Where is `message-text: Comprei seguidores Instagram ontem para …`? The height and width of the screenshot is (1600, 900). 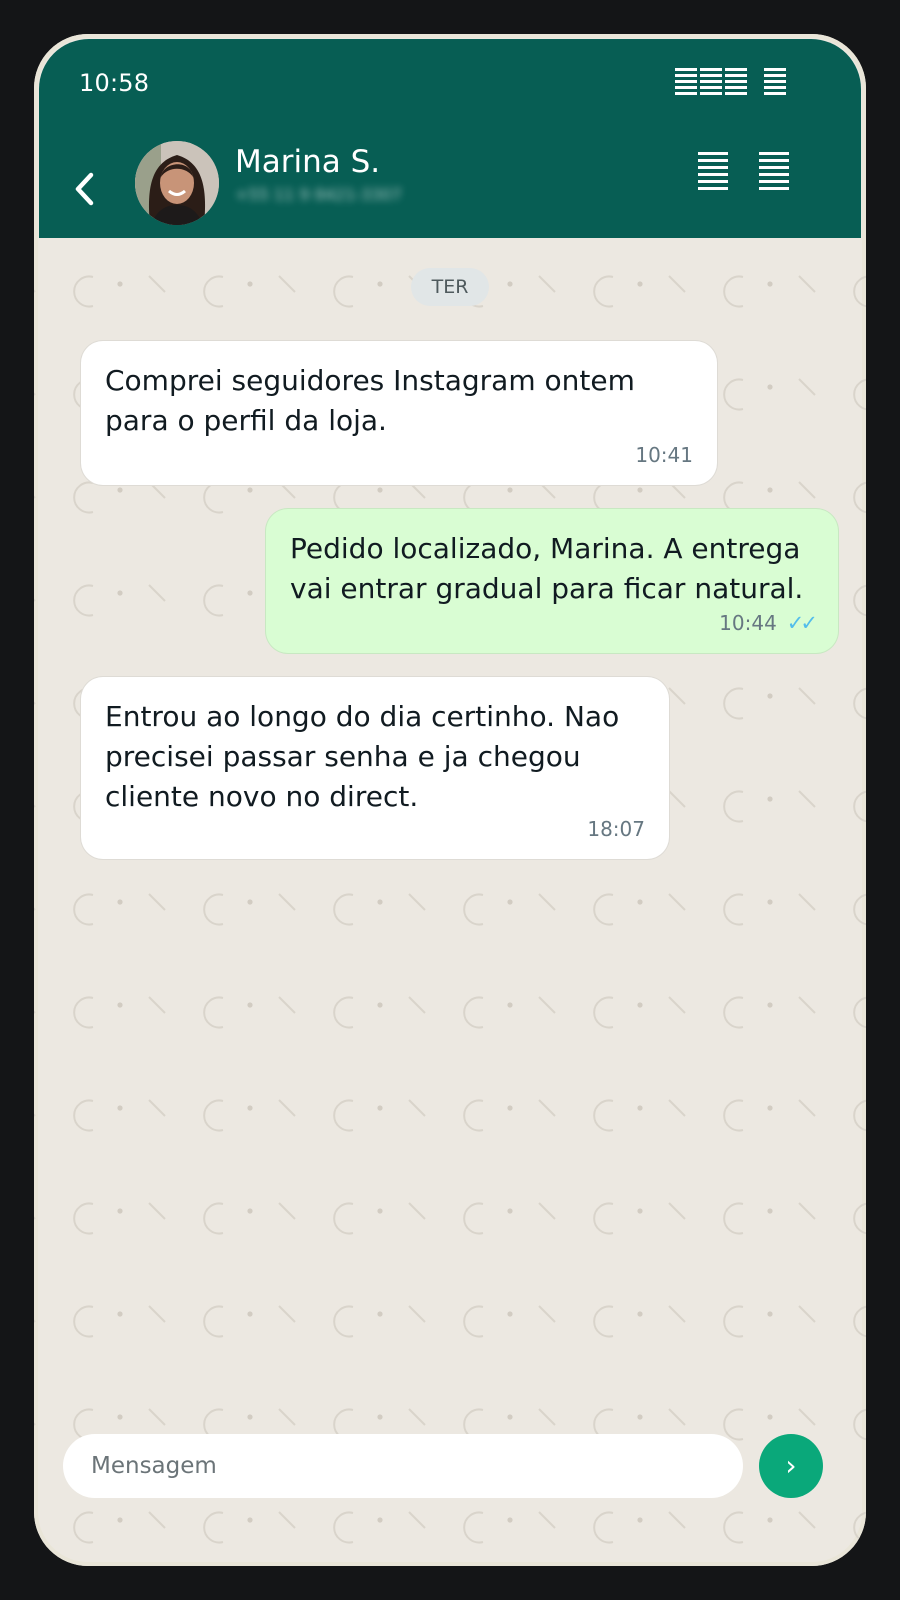
message-text: Comprei seguidores Instagram ontem para … is located at coordinates (370, 400).